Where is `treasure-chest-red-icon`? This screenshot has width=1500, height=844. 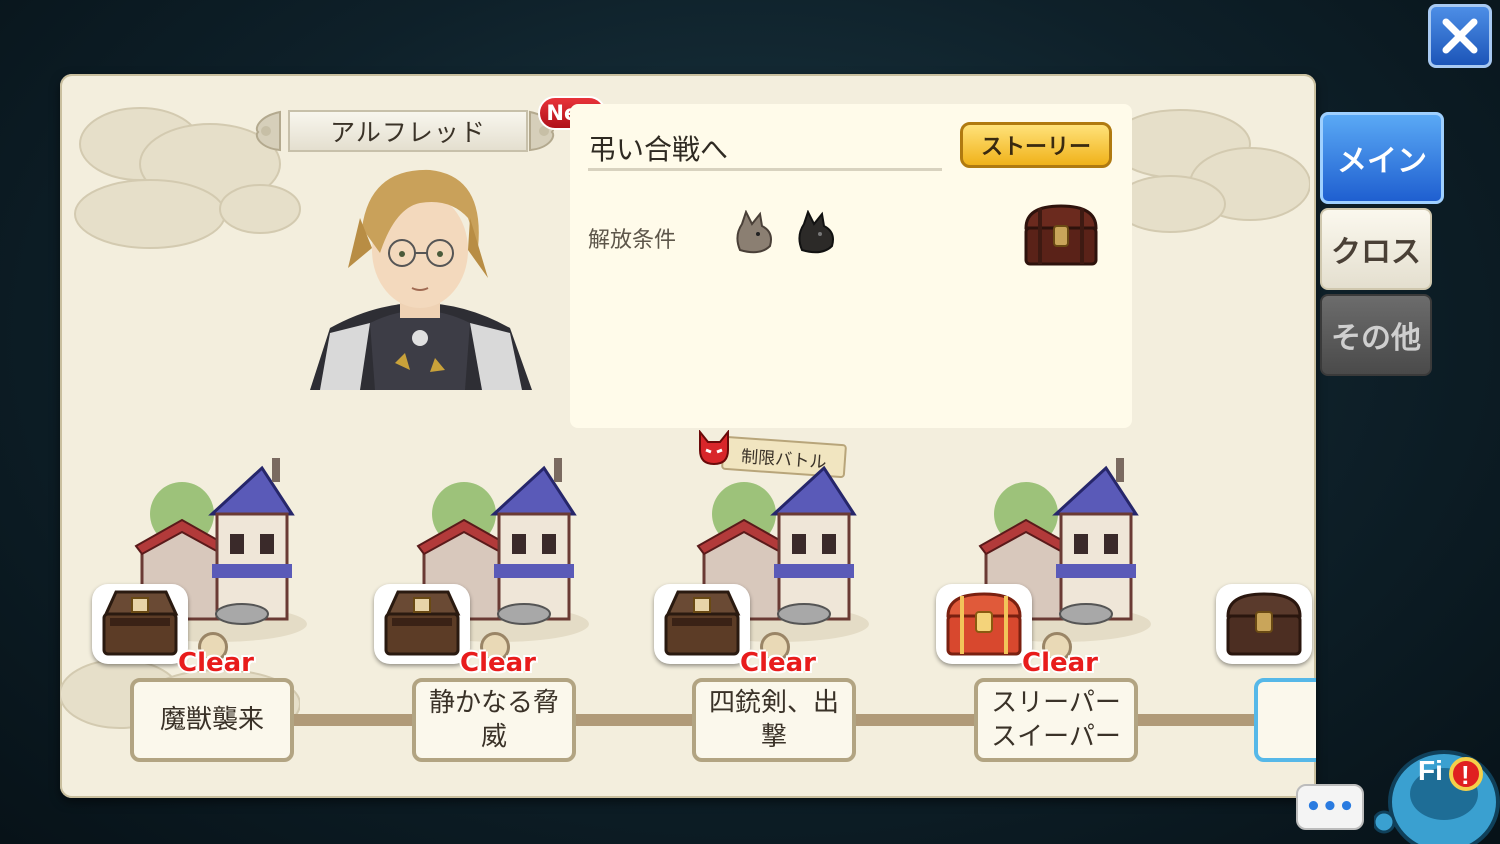
treasure-chest-red-icon is located at coordinates (984, 624).